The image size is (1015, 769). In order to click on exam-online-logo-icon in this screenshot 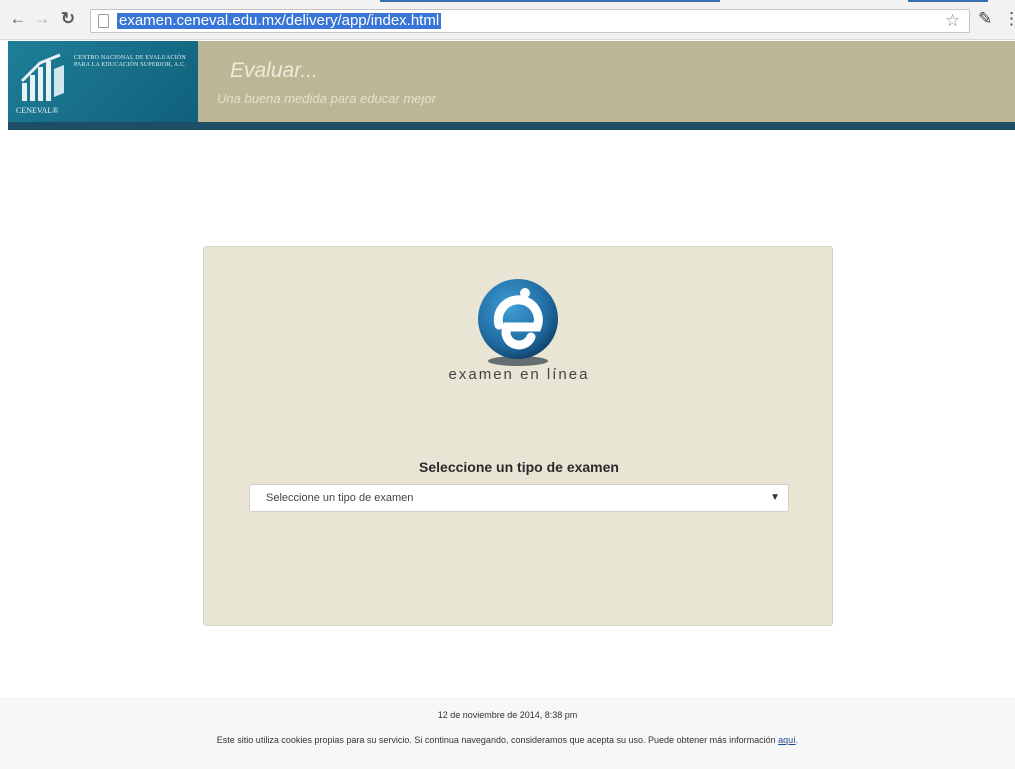, I will do `click(518, 322)`.